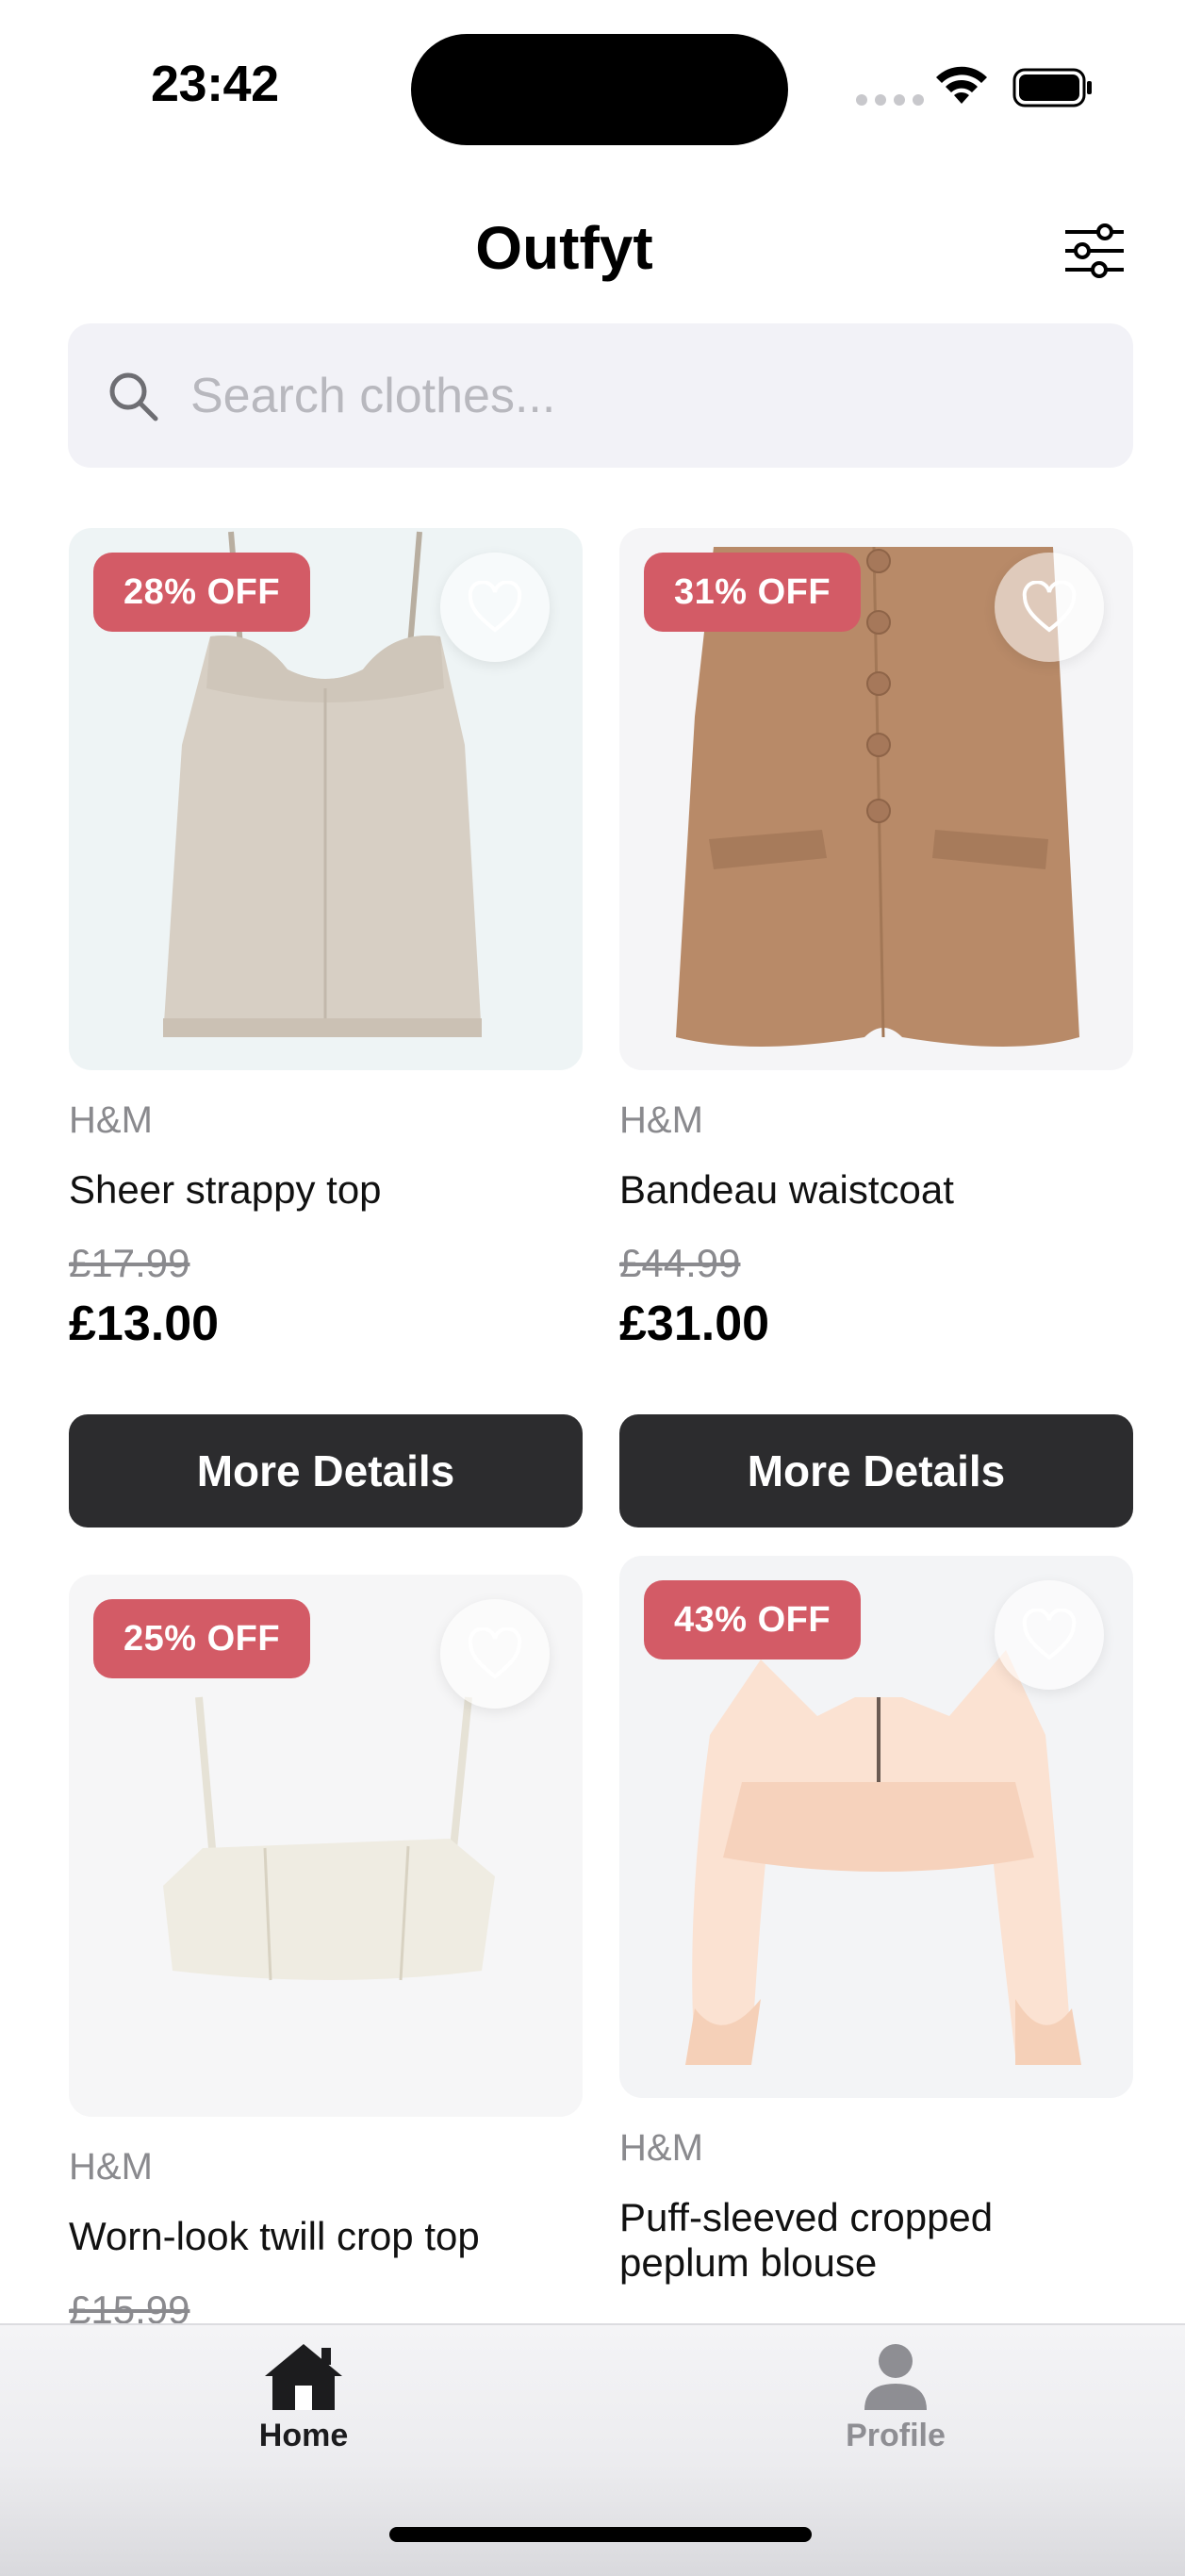 This screenshot has width=1185, height=2576. What do you see at coordinates (896, 2377) in the screenshot?
I see `person-icon` at bounding box center [896, 2377].